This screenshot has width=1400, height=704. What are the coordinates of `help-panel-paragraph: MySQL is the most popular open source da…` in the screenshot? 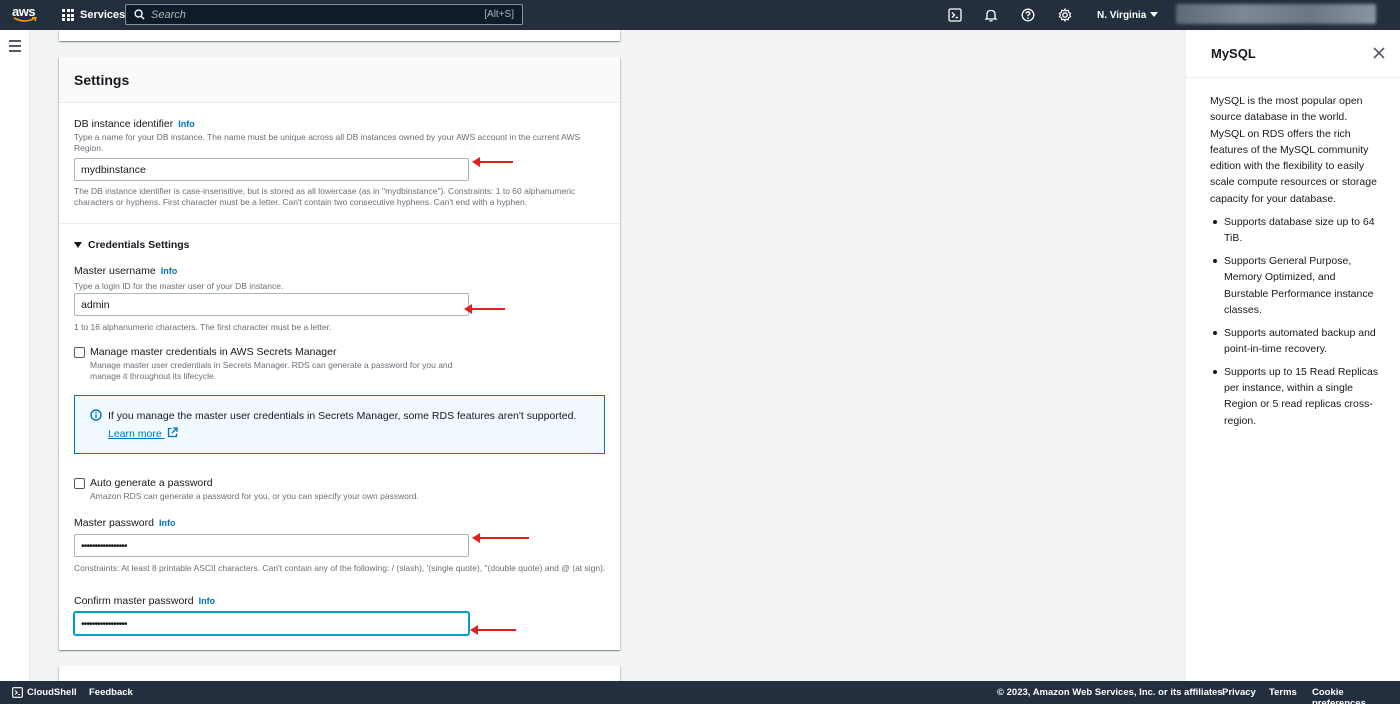 It's located at (1293, 150).